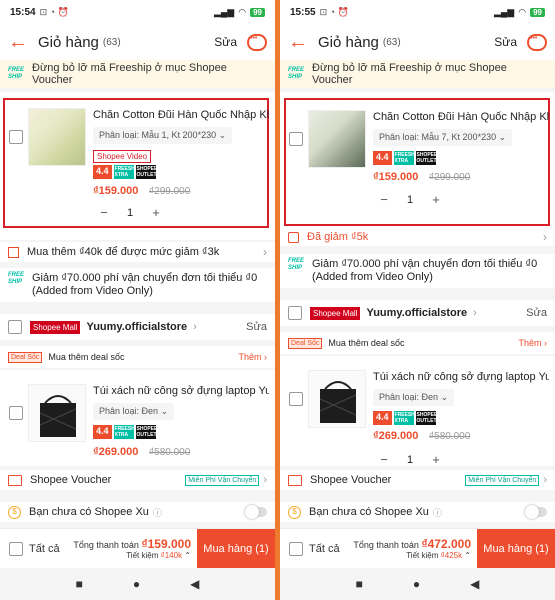  I want to click on voucher-icon, so click(15, 480).